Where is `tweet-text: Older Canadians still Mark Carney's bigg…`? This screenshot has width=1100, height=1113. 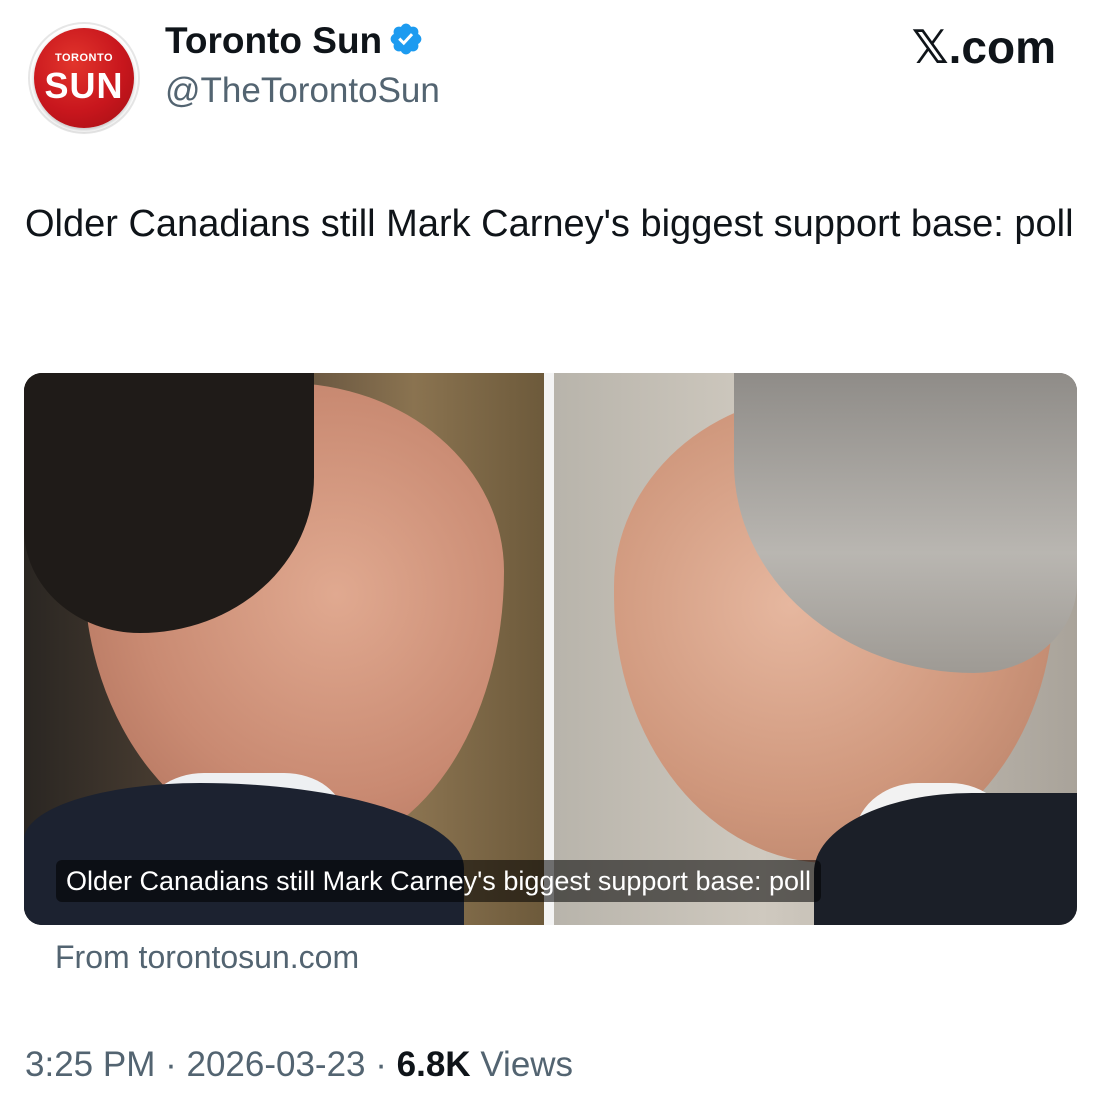 tweet-text: Older Canadians still Mark Carney's bigg… is located at coordinates (549, 224).